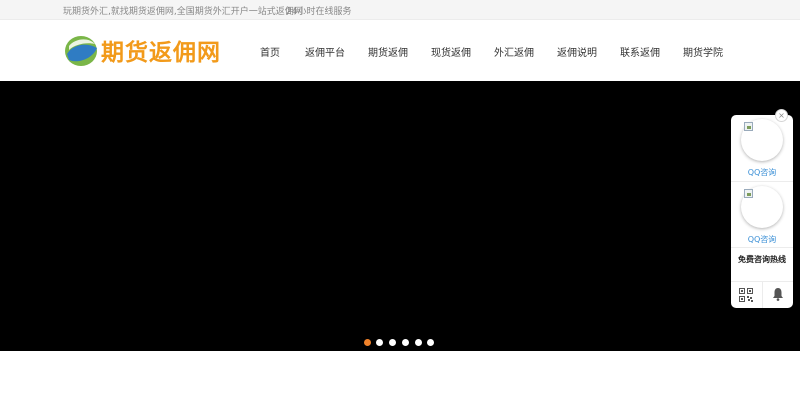 This screenshot has width=800, height=398. What do you see at coordinates (451, 51) in the screenshot?
I see `nav-item-spot-rebate: 现货返佣` at bounding box center [451, 51].